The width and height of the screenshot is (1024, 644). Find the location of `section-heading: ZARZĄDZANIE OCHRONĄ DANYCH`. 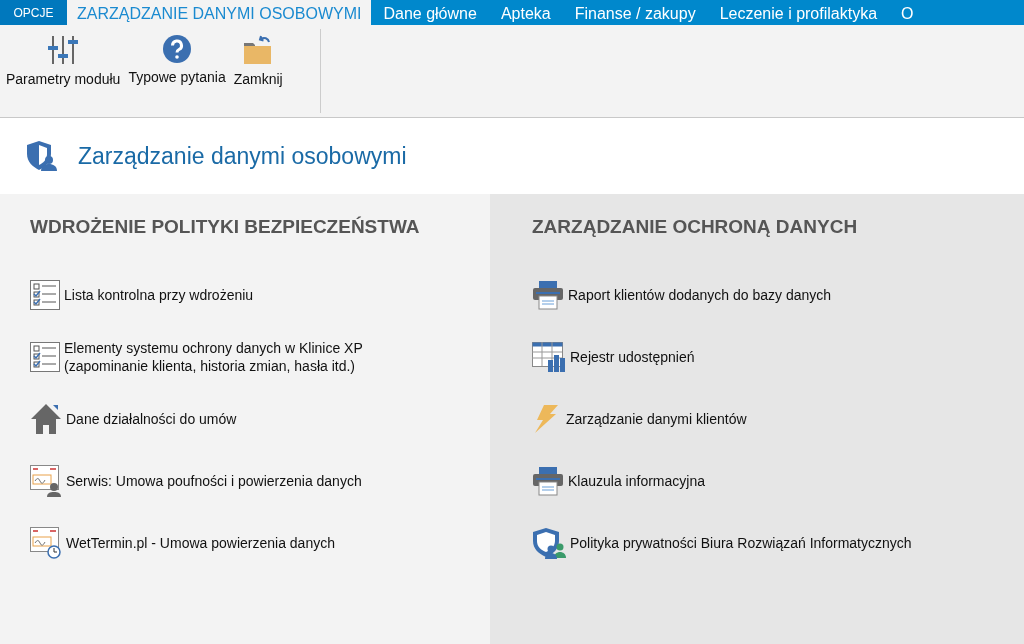

section-heading: ZARZĄDZANIE OCHRONĄ DANYCH is located at coordinates (695, 227).